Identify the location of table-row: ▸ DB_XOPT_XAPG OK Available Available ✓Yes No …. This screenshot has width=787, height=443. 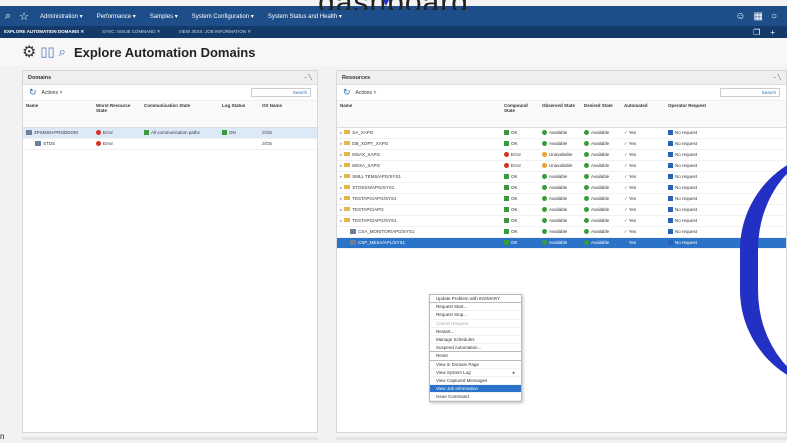
(561, 144).